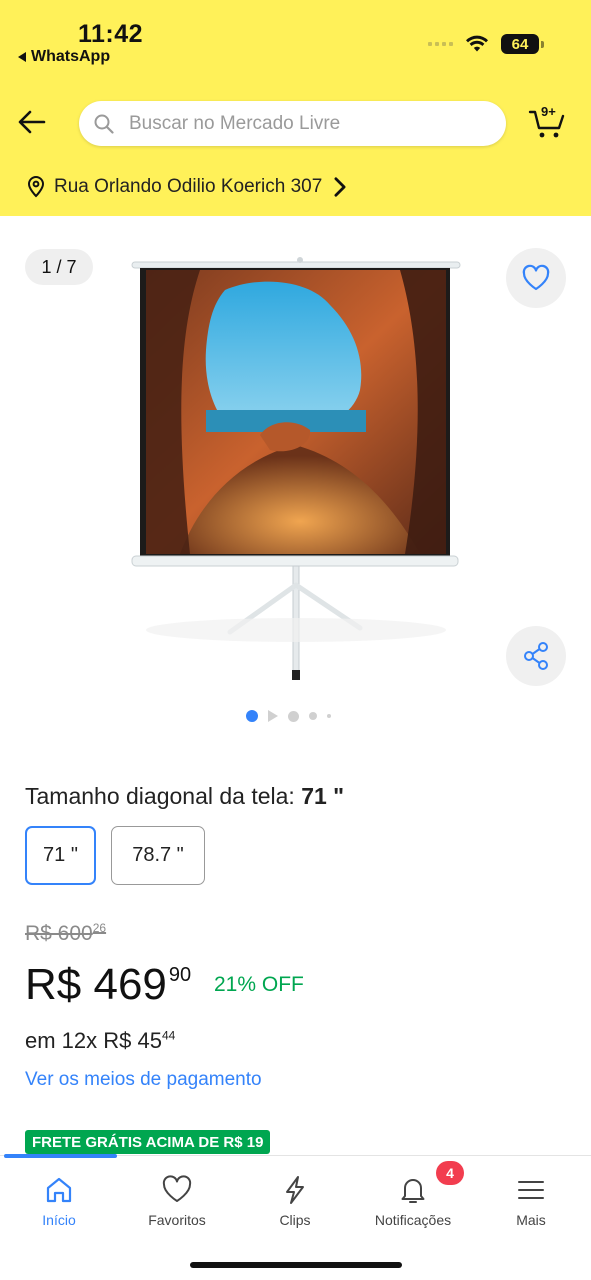 This screenshot has width=591, height=1280. Describe the element at coordinates (295, 1190) in the screenshot. I see `lightning-icon` at that location.